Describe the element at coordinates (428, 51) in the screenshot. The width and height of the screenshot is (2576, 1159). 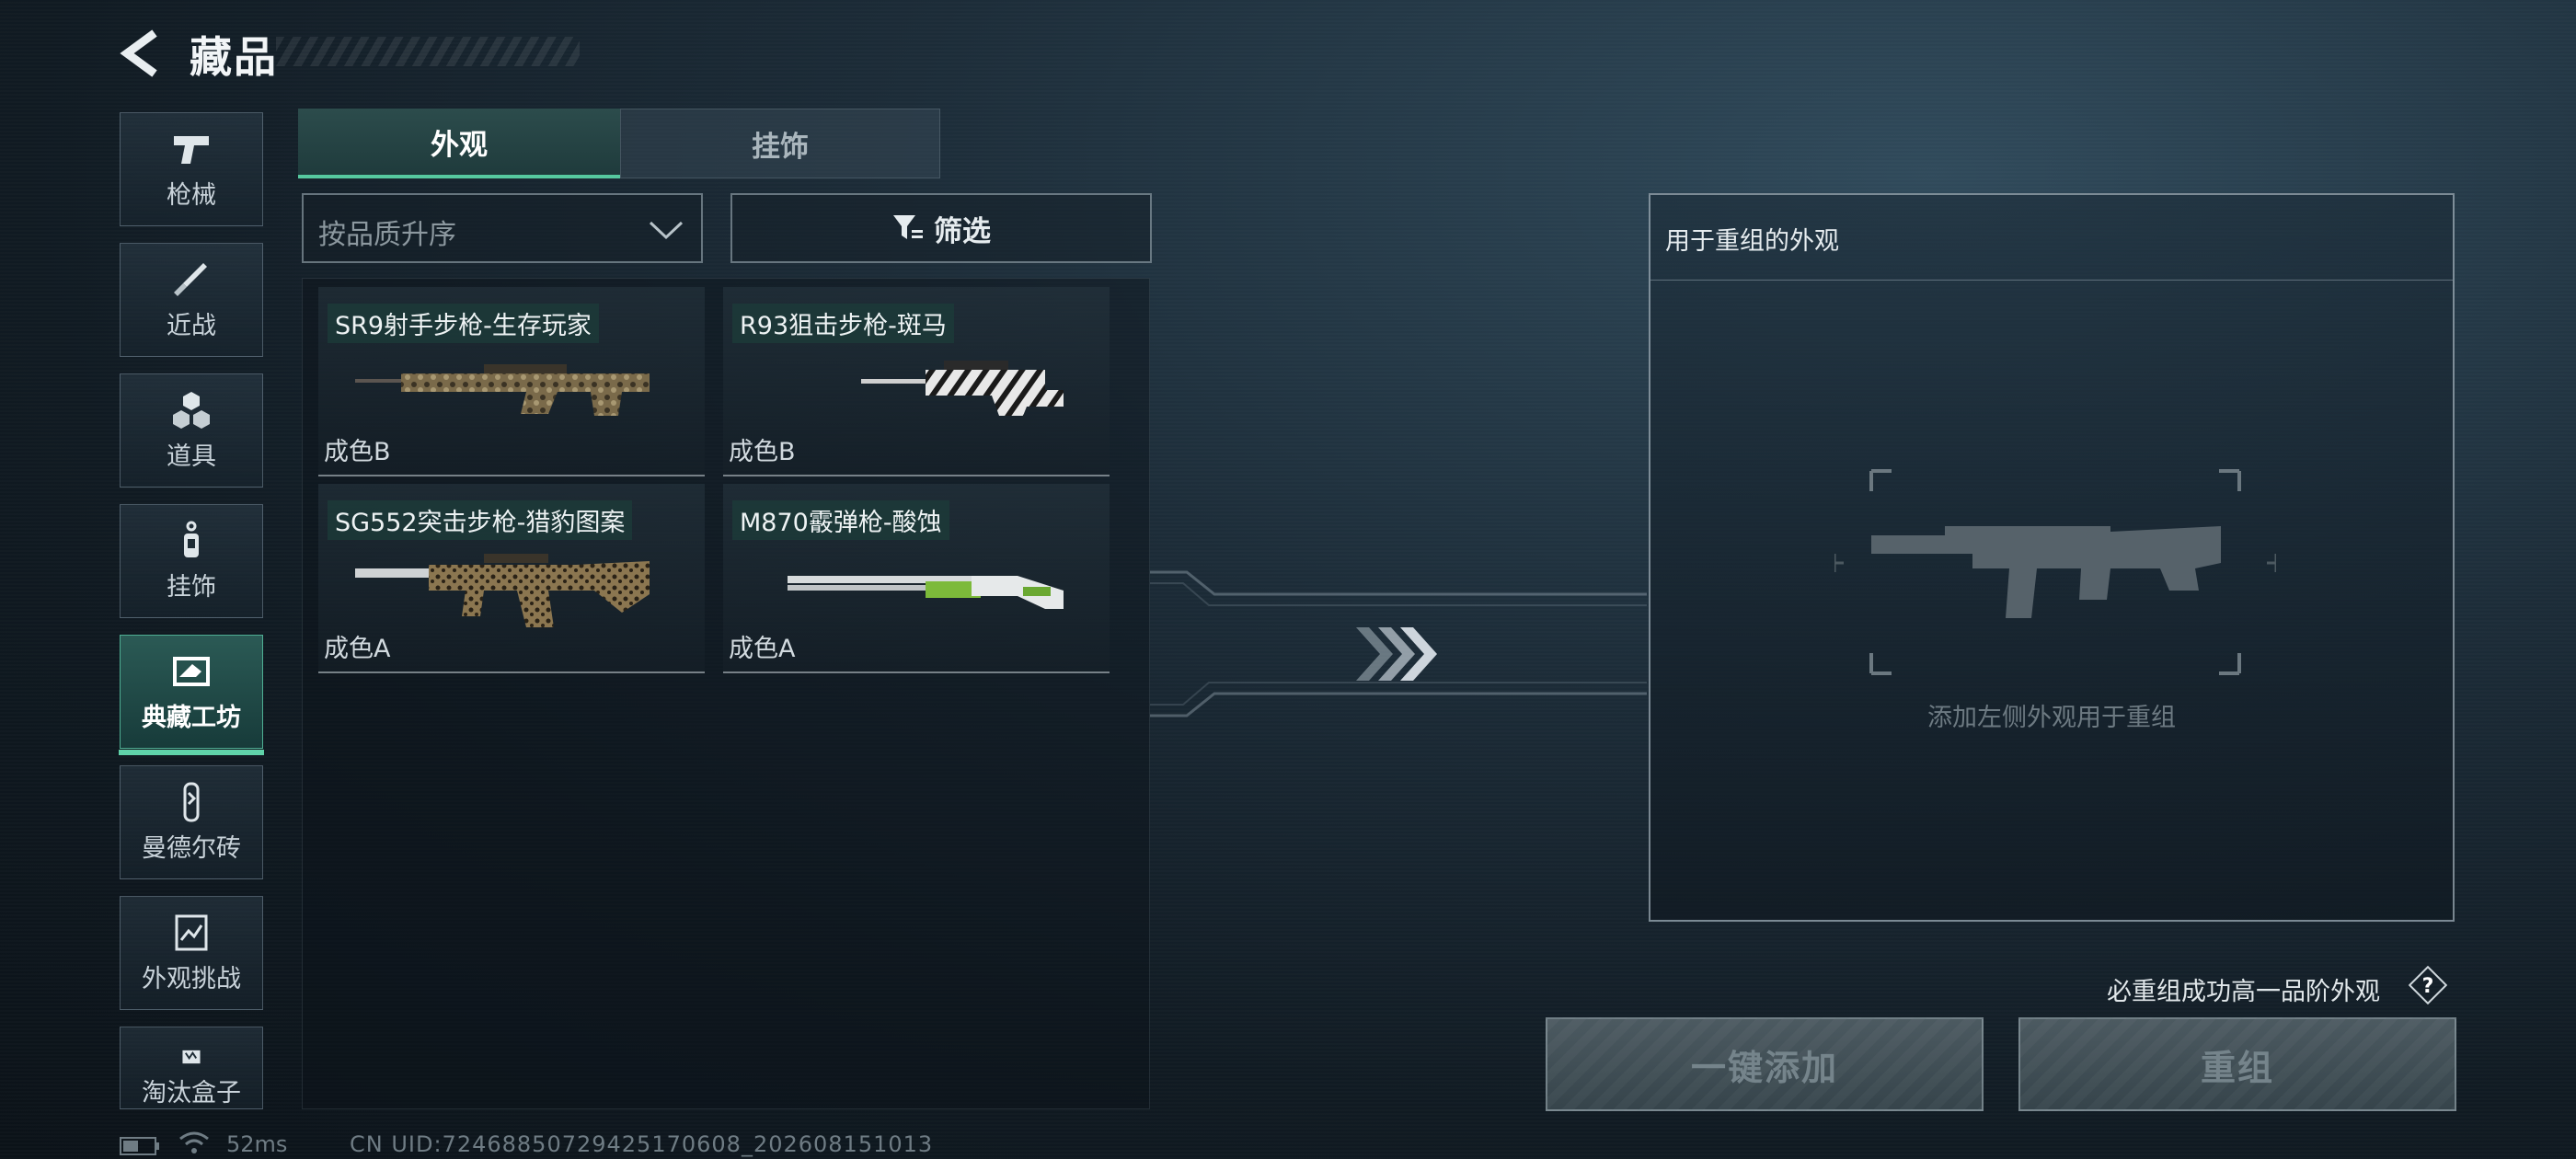
I see `title-decoration` at that location.